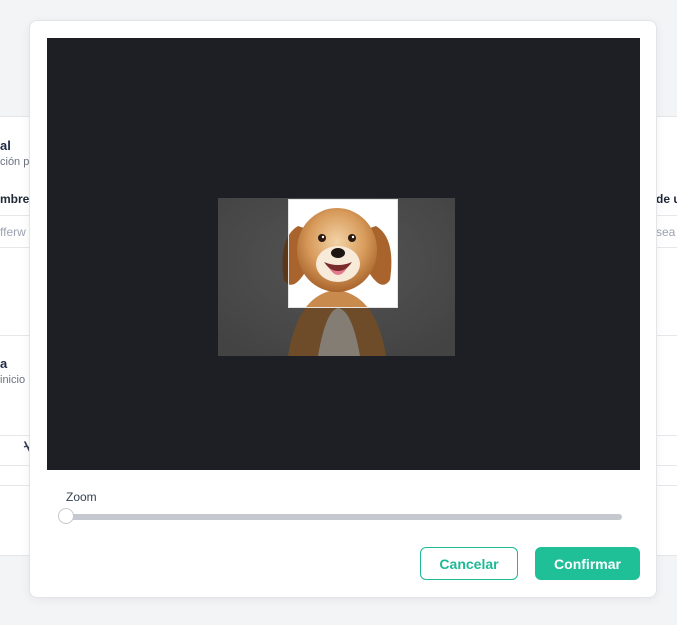  Describe the element at coordinates (13, 380) in the screenshot. I see `section-subtitle: inicio` at that location.